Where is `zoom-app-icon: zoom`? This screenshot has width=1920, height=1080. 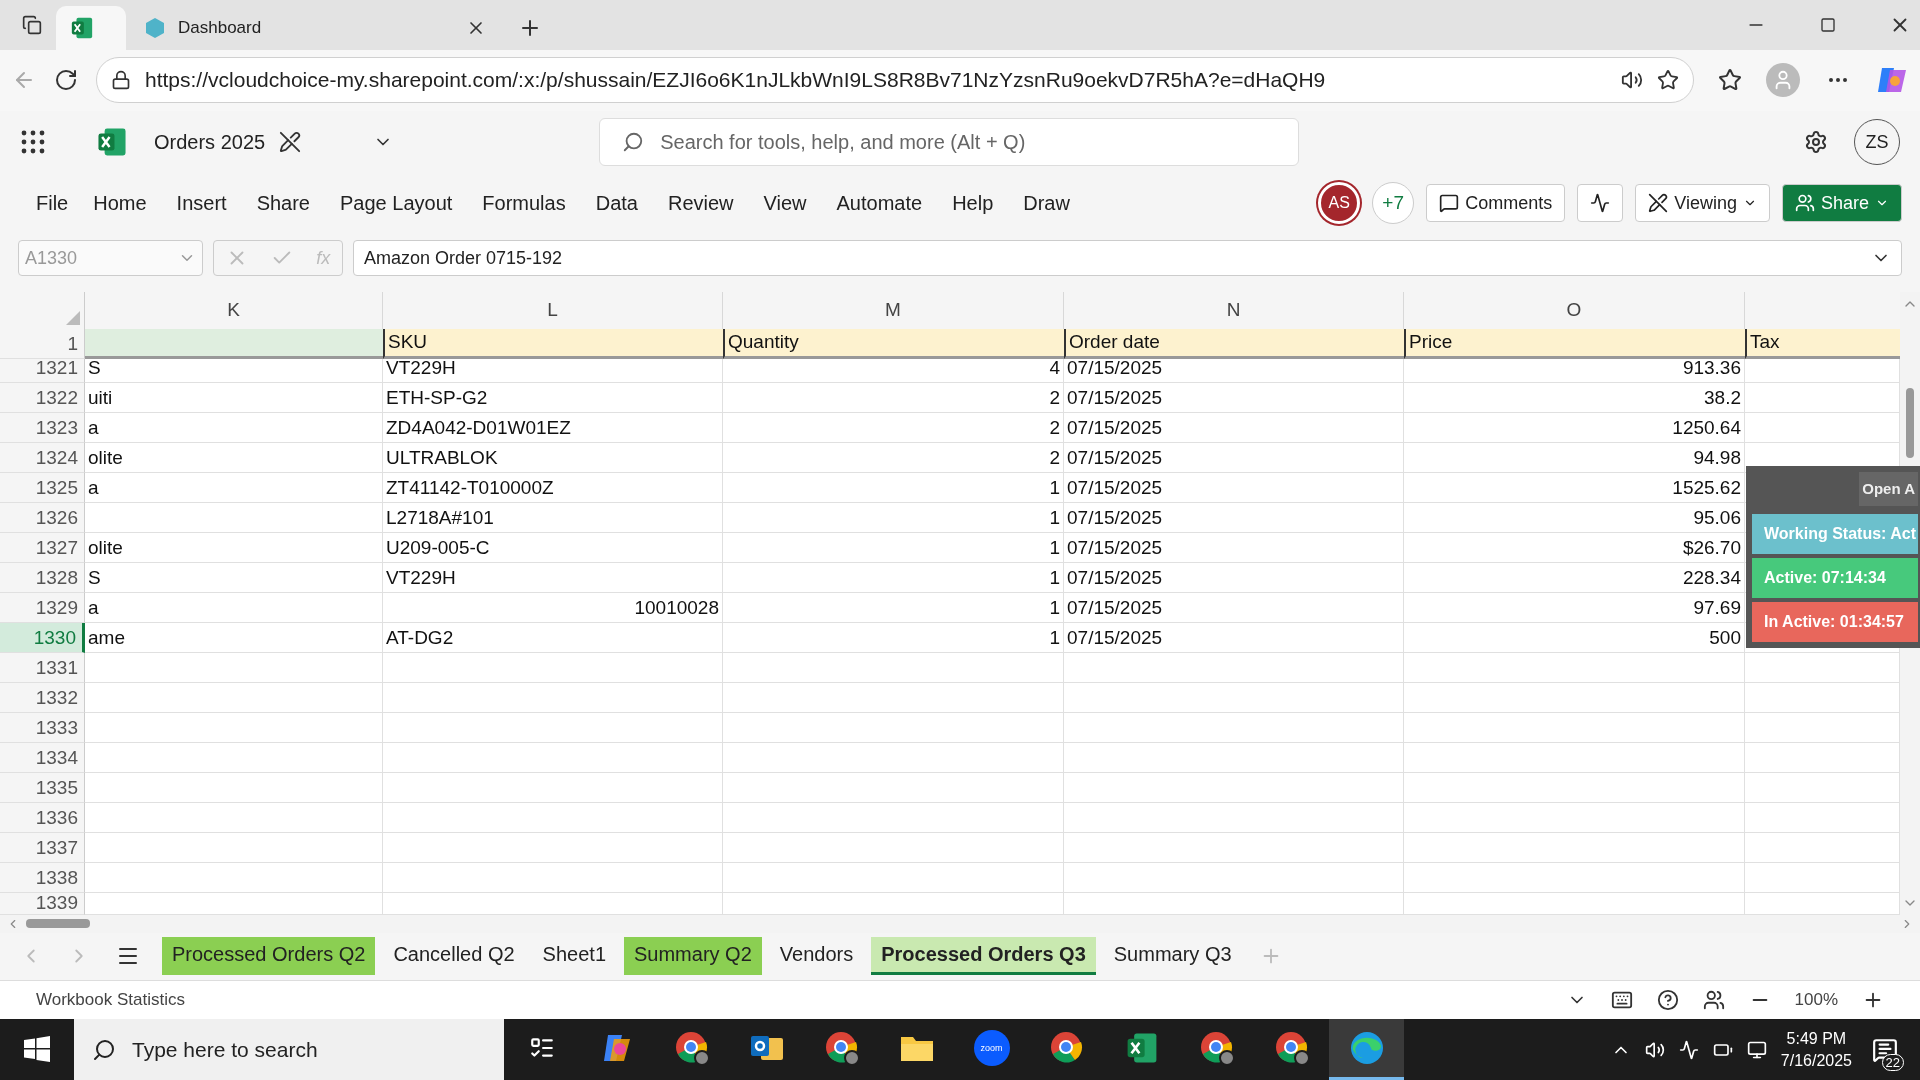
zoom-app-icon: zoom is located at coordinates (991, 1048).